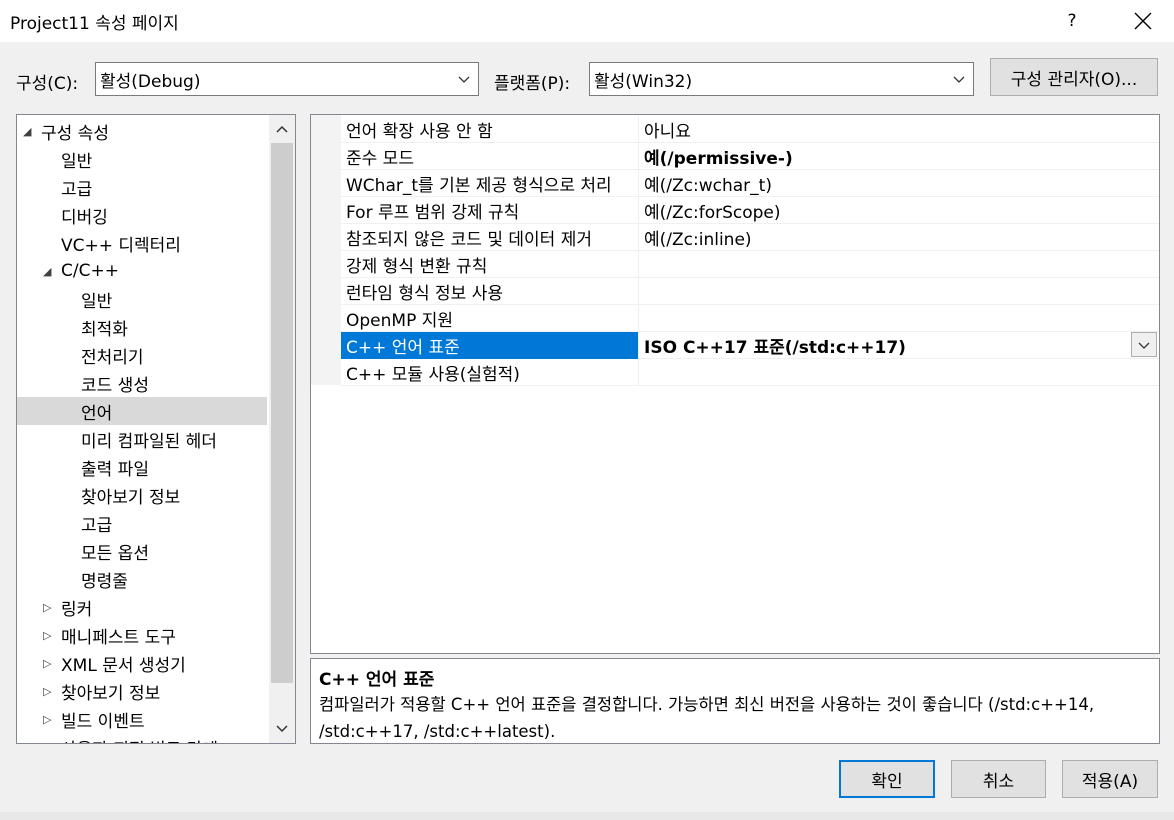 The width and height of the screenshot is (1174, 820). I want to click on property-value: 예(/Zc:inline), so click(899, 237).